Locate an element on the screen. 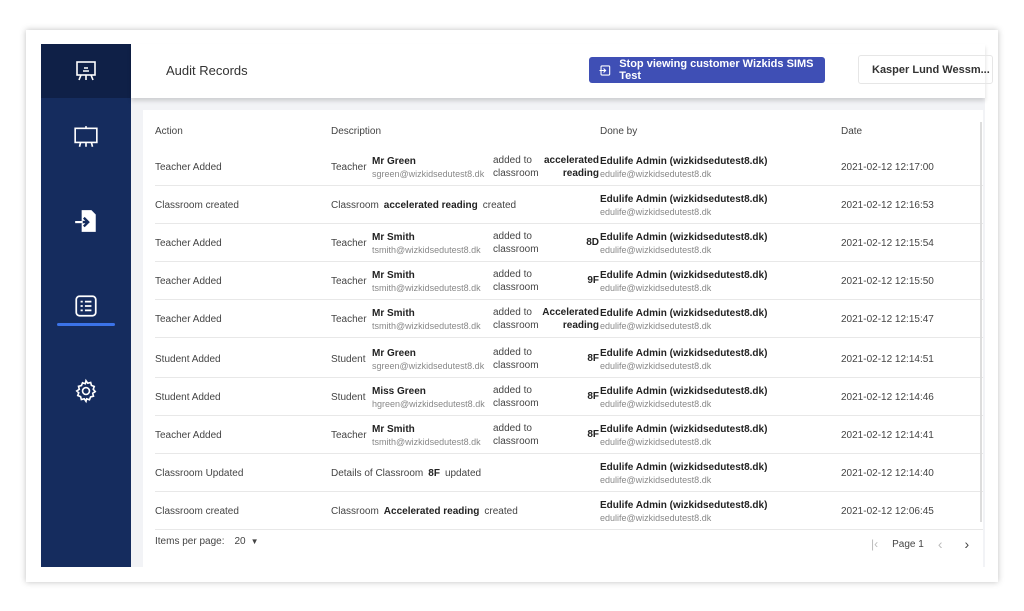  desc-target: Accelerated reading is located at coordinates (570, 319).